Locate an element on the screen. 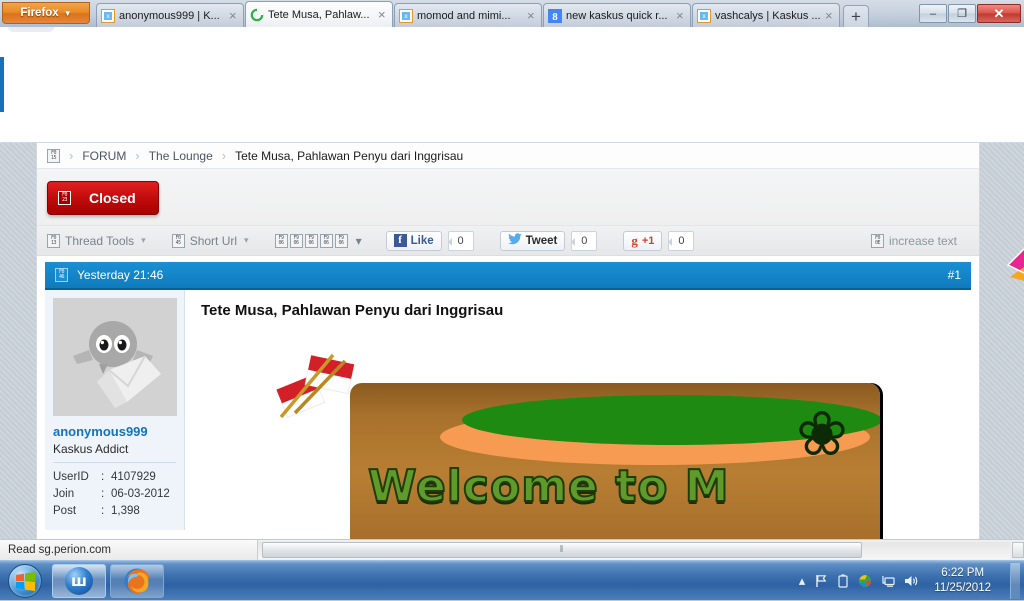 Image resolution: width=1024 pixels, height=601 pixels. post-number: #1 is located at coordinates (954, 275).